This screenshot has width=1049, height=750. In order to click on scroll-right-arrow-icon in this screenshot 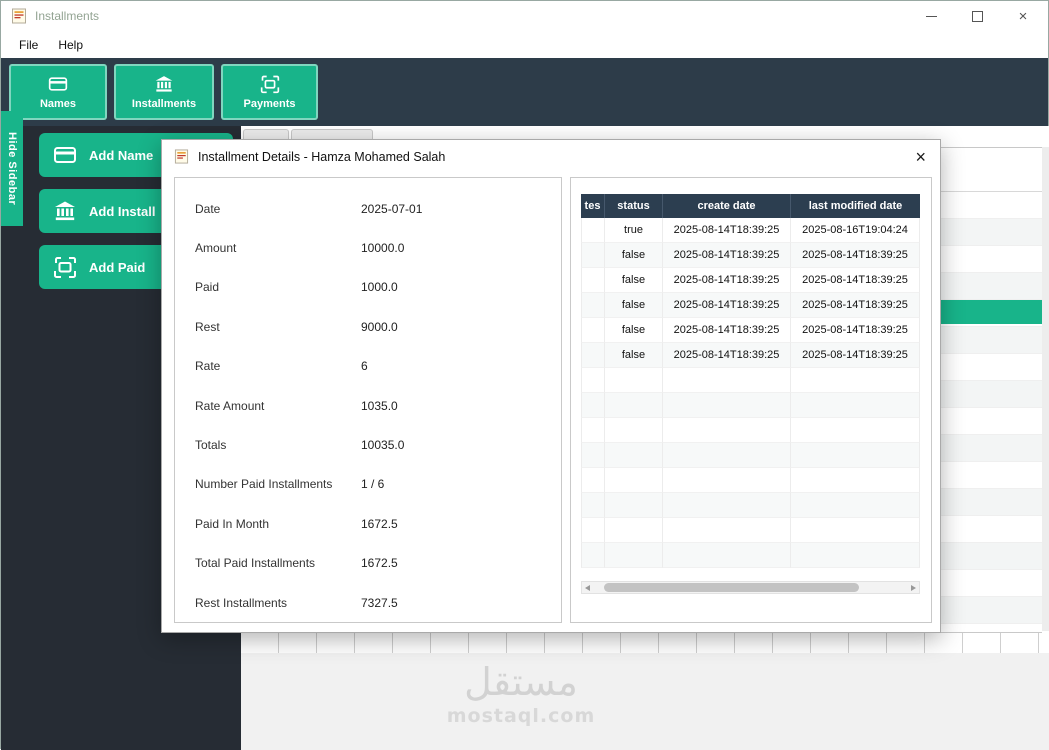, I will do `click(913, 588)`.